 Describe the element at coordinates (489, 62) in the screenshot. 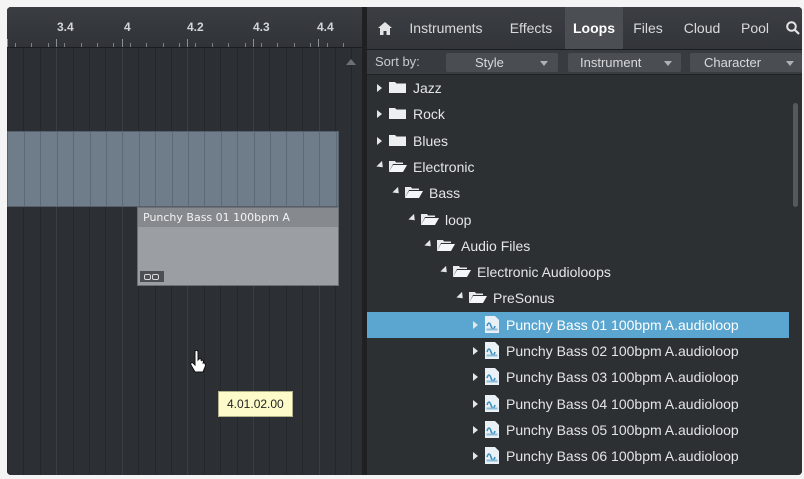

I see `sort-style-label: Style` at that location.